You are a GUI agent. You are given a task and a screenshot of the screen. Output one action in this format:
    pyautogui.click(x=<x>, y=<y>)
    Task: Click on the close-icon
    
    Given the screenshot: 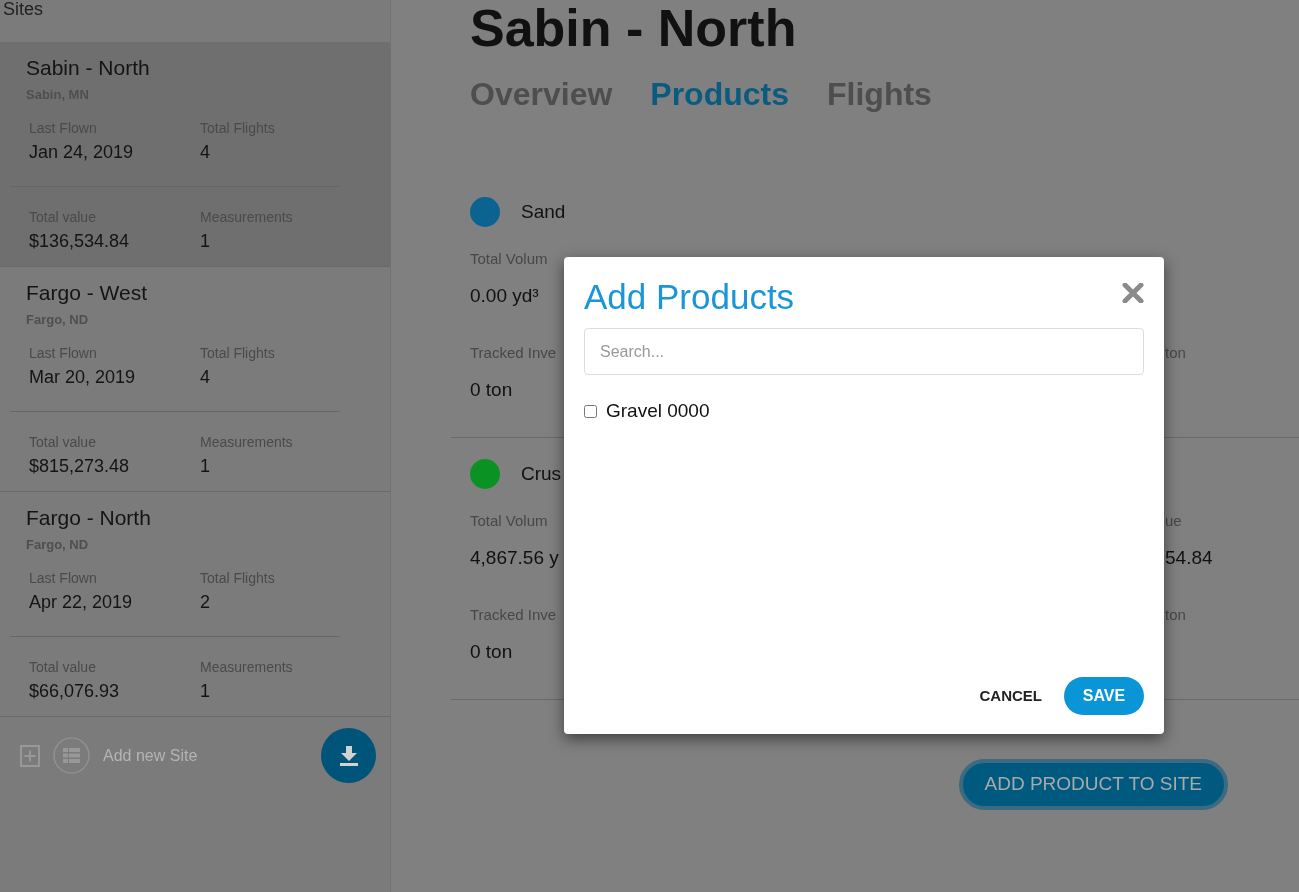 What is the action you would take?
    pyautogui.click(x=1133, y=293)
    